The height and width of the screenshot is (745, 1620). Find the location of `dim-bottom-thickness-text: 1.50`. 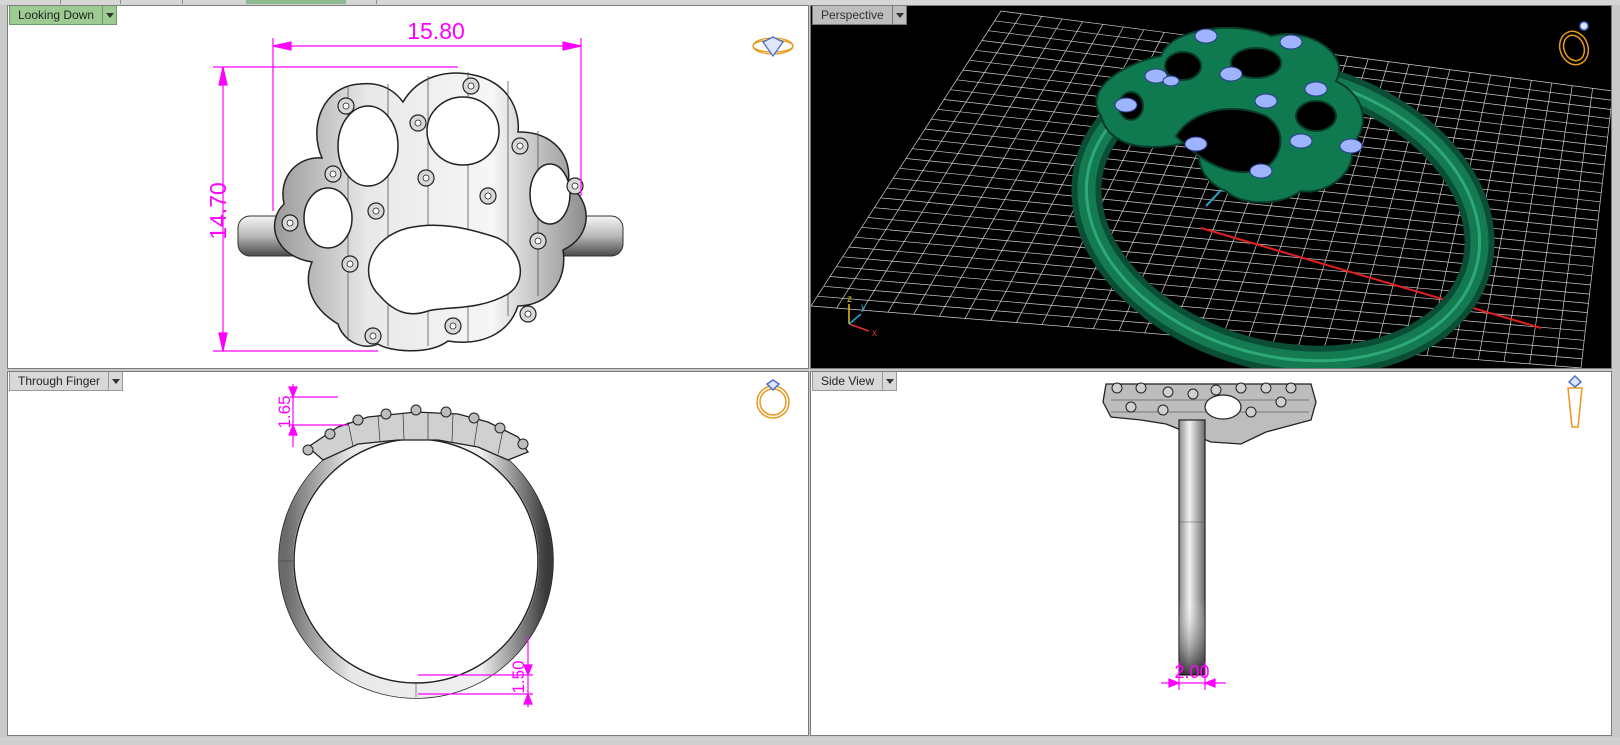

dim-bottom-thickness-text: 1.50 is located at coordinates (518, 676).